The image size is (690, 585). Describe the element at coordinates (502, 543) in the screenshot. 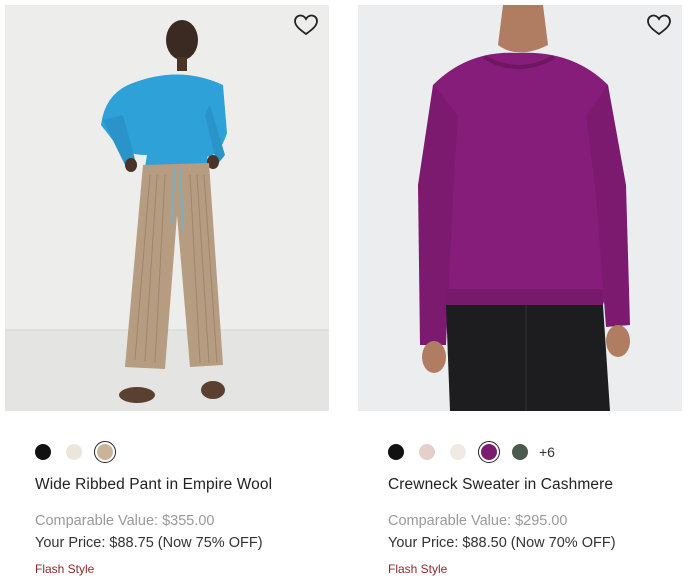

I see `your-price: Your Price: $88.50 (Now 70% OFF)` at that location.